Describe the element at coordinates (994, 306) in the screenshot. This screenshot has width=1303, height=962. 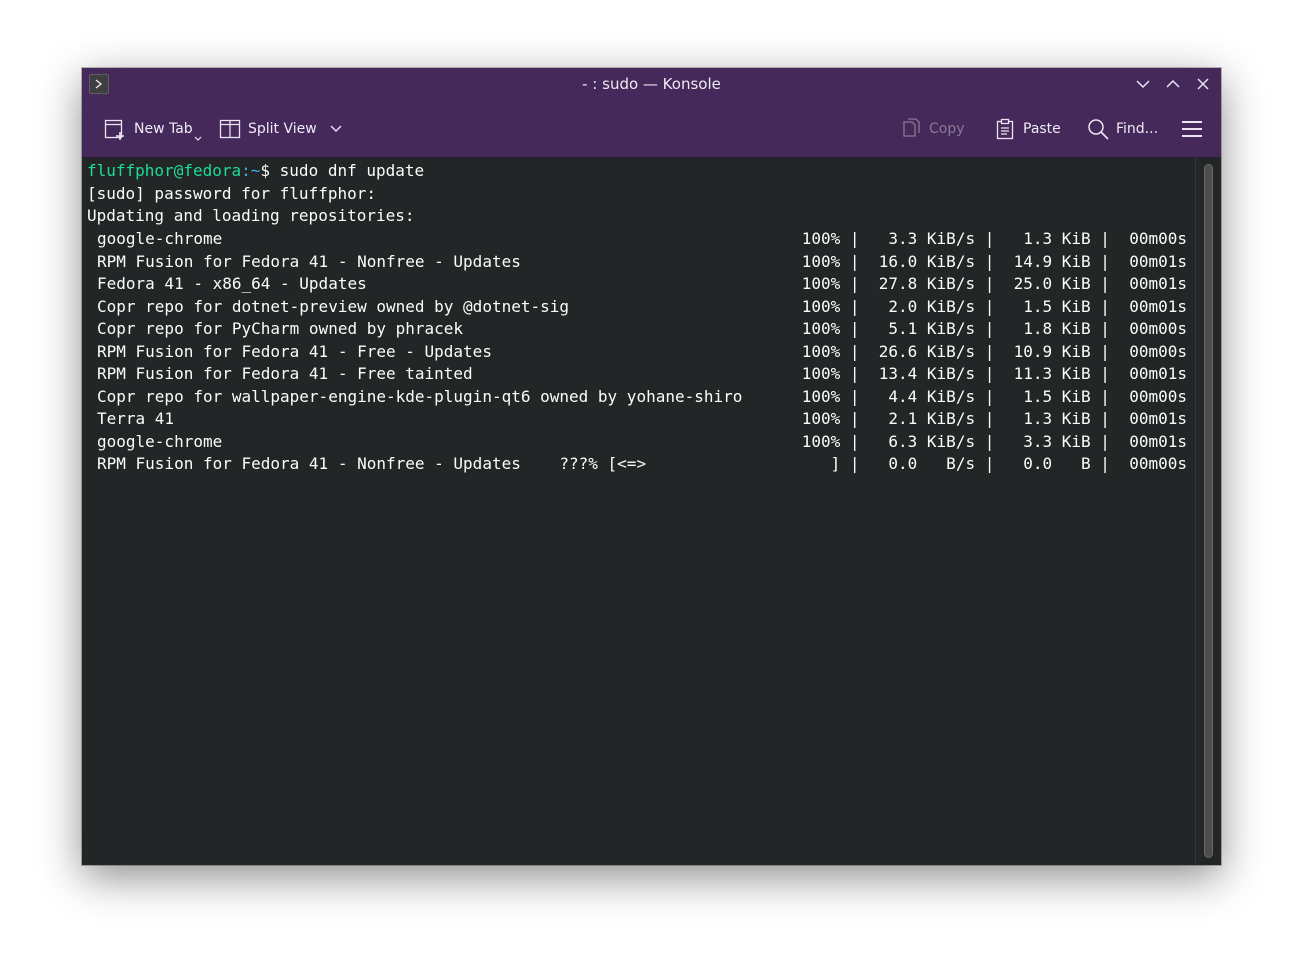
I see `repo-stats: 100% | 2.0 KiB/s | 1.5 KiB | 00m01s` at that location.